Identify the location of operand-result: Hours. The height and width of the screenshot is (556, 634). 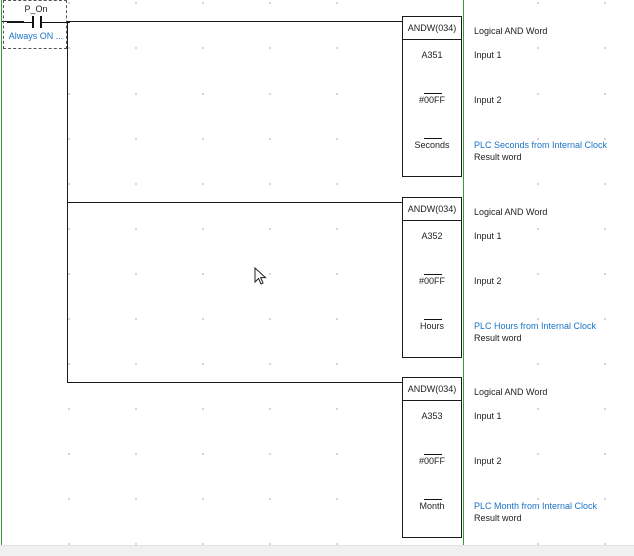
(432, 326).